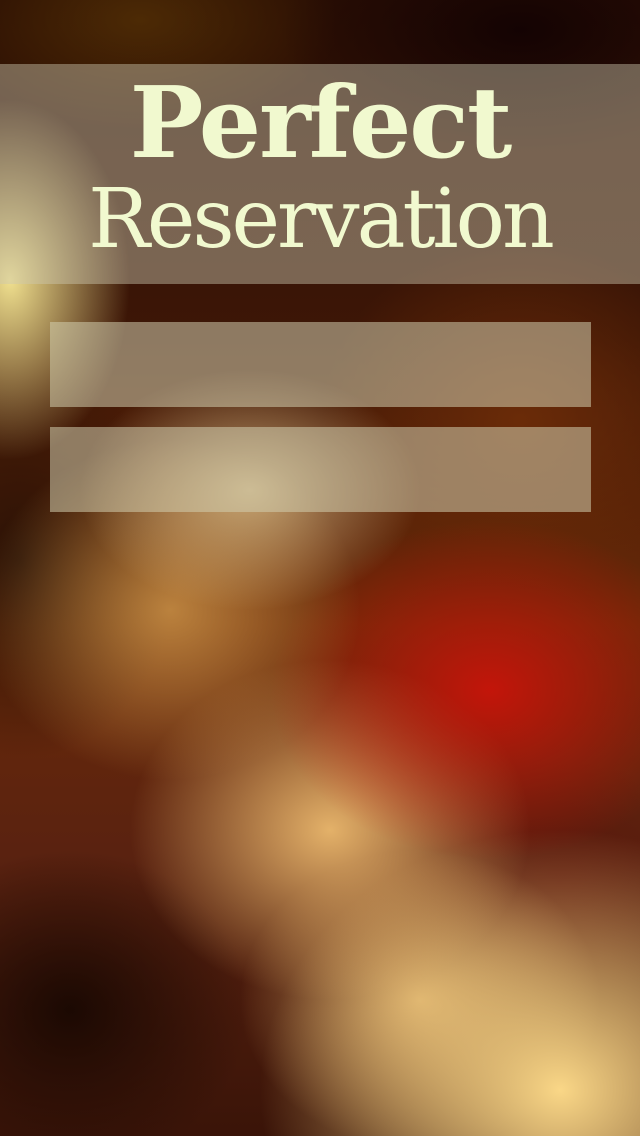  I want to click on second-input-field, so click(320, 469).